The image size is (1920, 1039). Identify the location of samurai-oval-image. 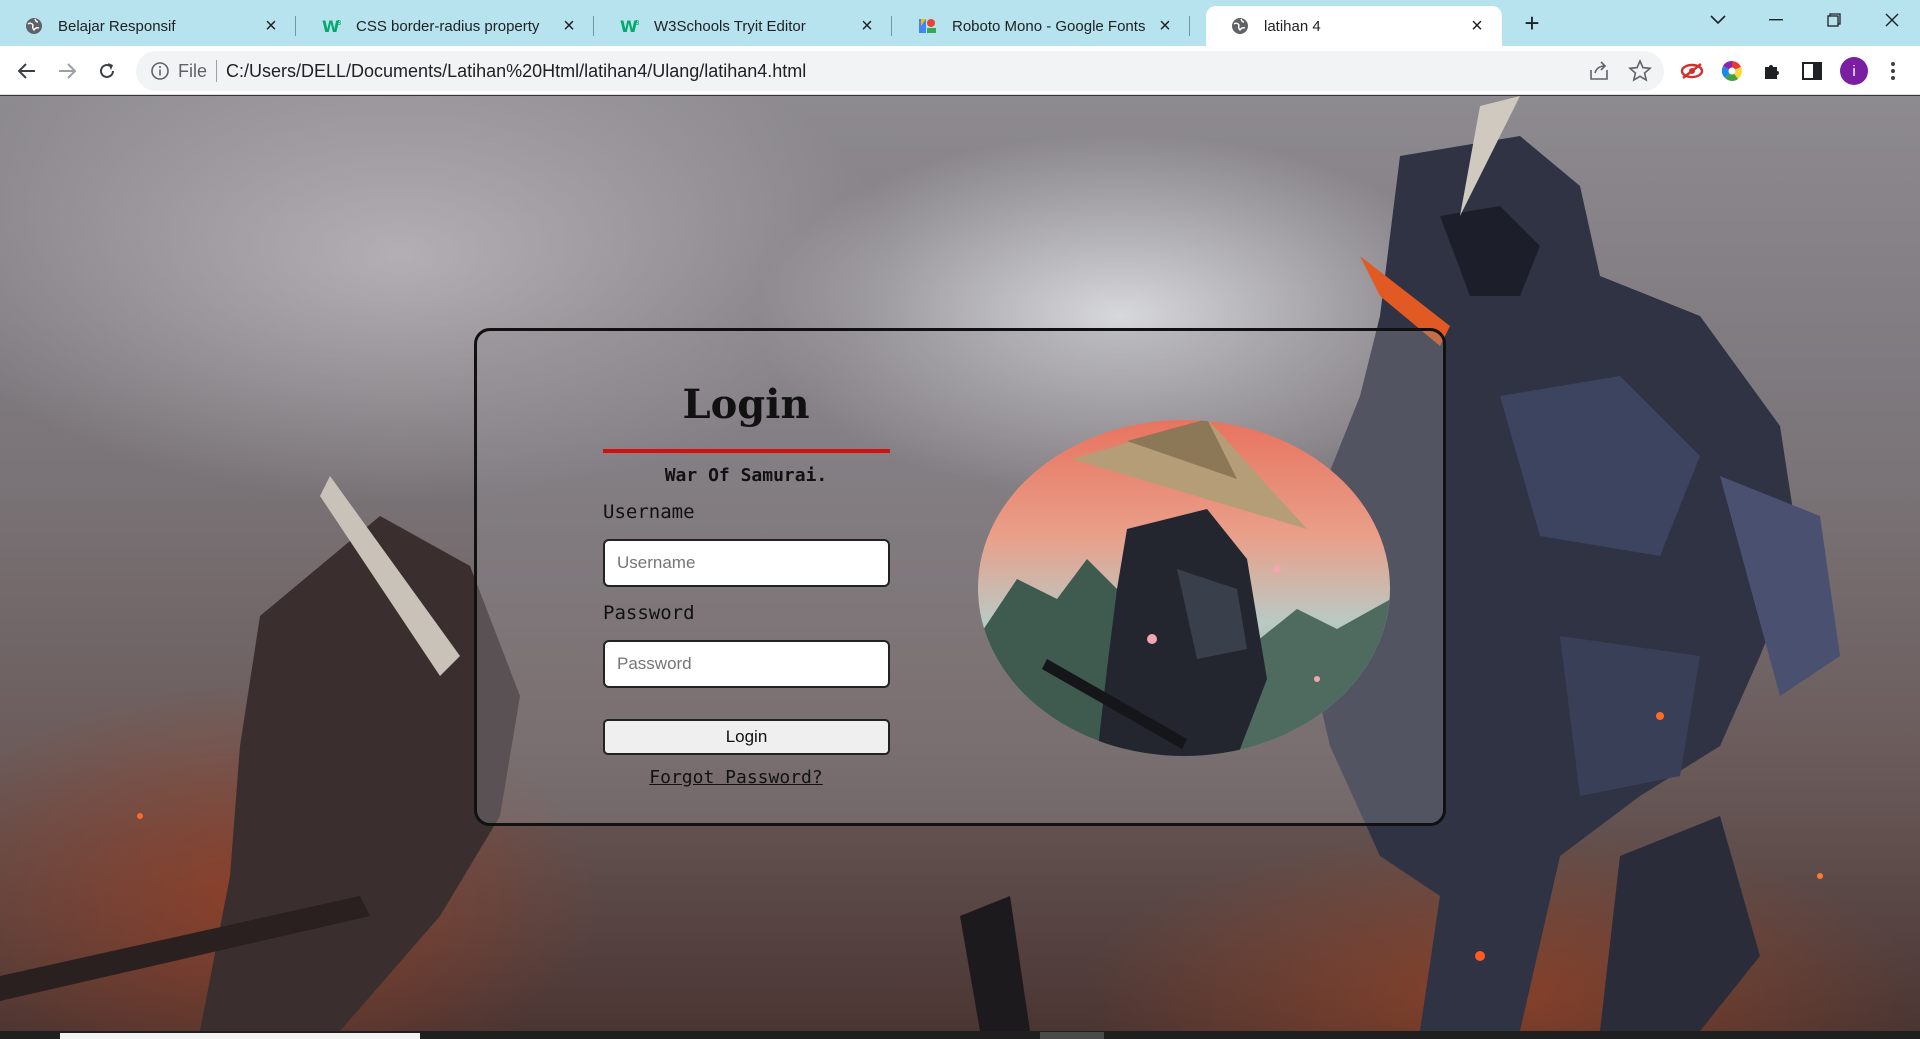
(1184, 588).